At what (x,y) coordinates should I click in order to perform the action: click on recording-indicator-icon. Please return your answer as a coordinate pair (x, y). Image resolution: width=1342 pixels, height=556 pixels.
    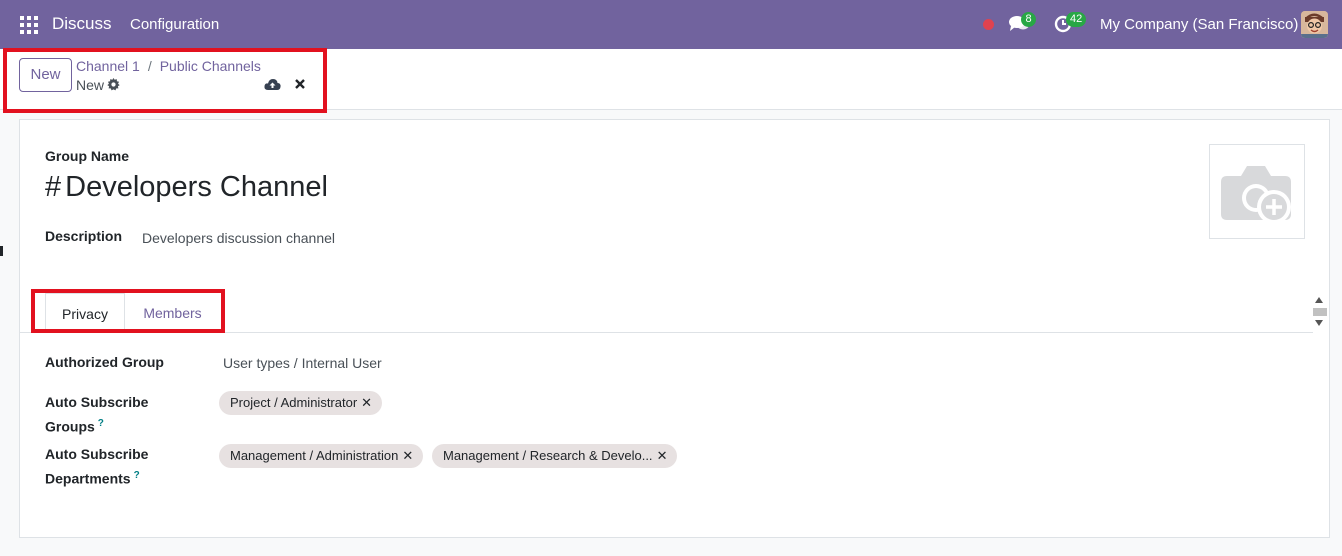
    Looking at the image, I should click on (988, 24).